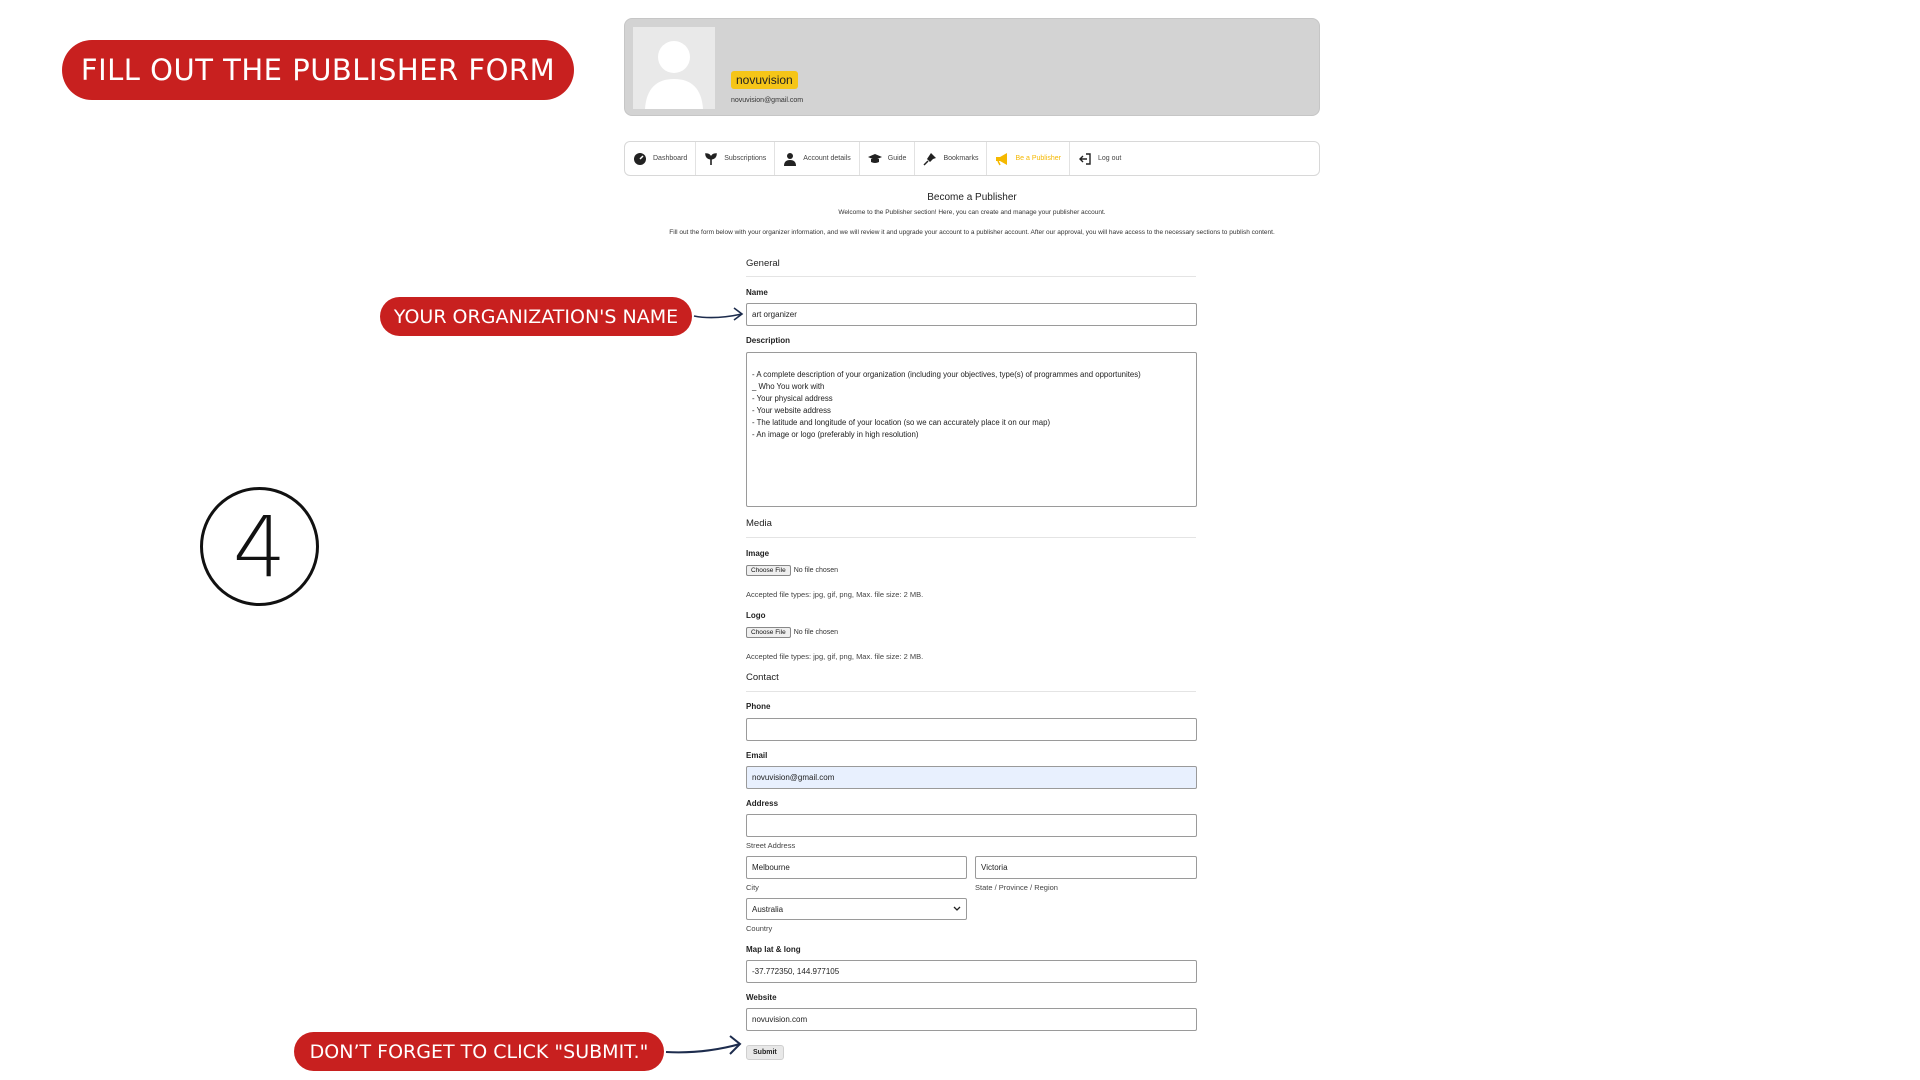 This screenshot has width=1920, height=1080. What do you see at coordinates (773, 949) in the screenshot?
I see `map-lat-long-label: Map lat & long` at bounding box center [773, 949].